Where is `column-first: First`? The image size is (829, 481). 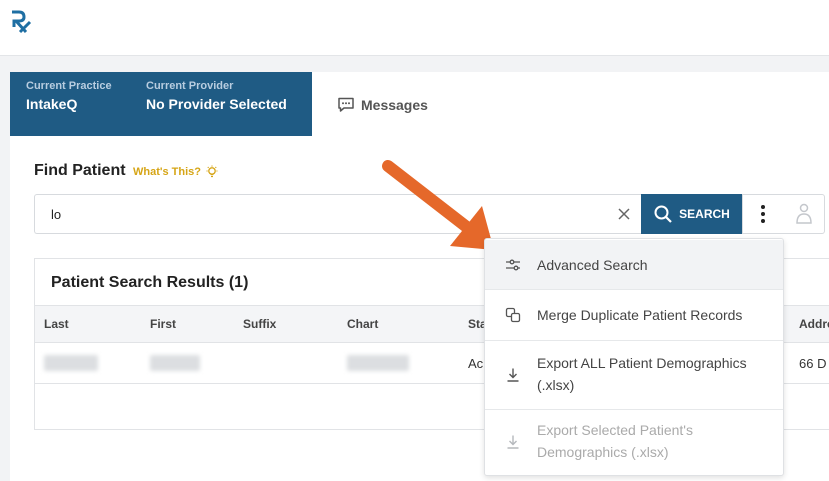
column-first: First is located at coordinates (163, 324).